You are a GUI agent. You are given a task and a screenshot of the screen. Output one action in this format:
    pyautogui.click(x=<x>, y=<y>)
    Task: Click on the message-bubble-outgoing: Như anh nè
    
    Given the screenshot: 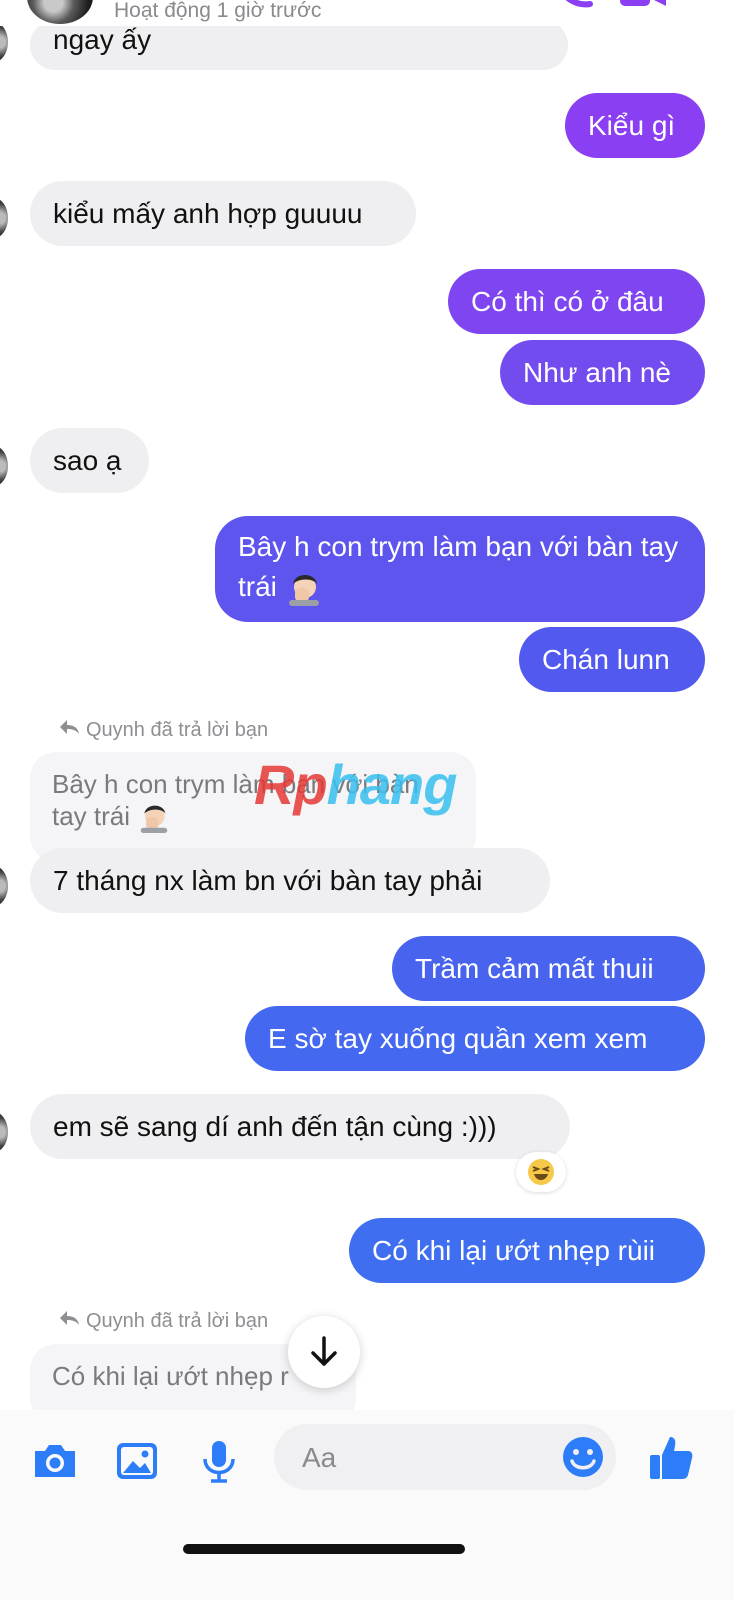 What is the action you would take?
    pyautogui.click(x=602, y=372)
    